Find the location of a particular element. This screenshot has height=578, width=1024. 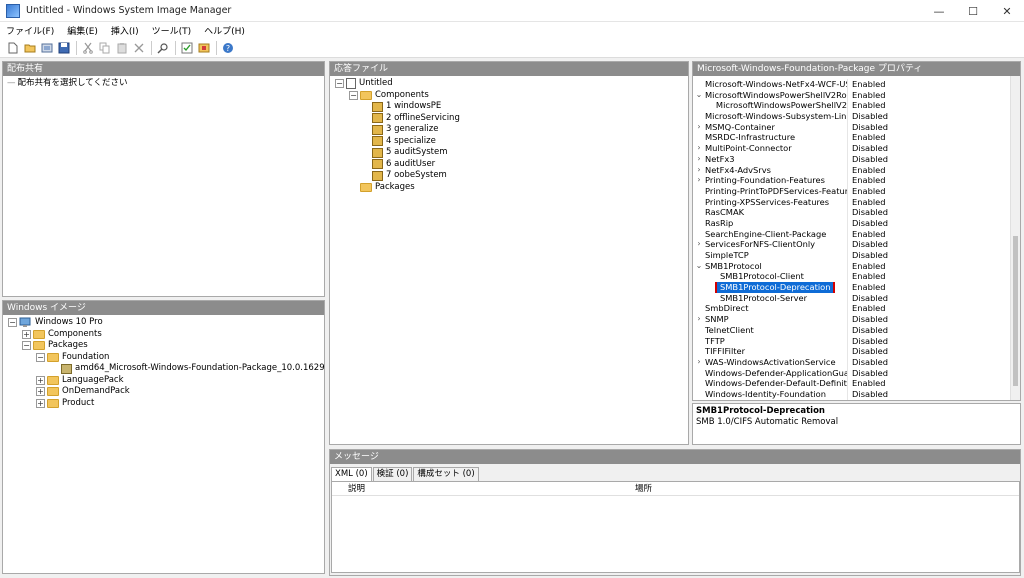

property-row: › SNMP Disabled is located at coordinates (851, 319).